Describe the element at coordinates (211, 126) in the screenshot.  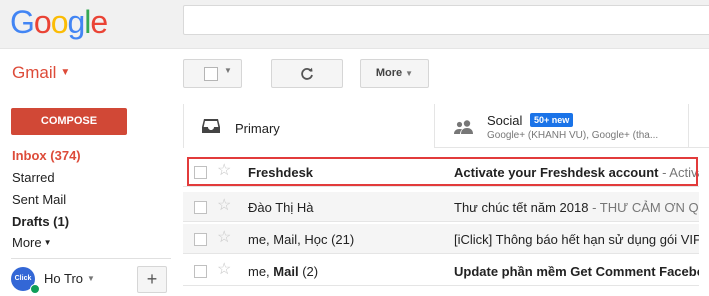
I see `inbox-tray-icon` at that location.